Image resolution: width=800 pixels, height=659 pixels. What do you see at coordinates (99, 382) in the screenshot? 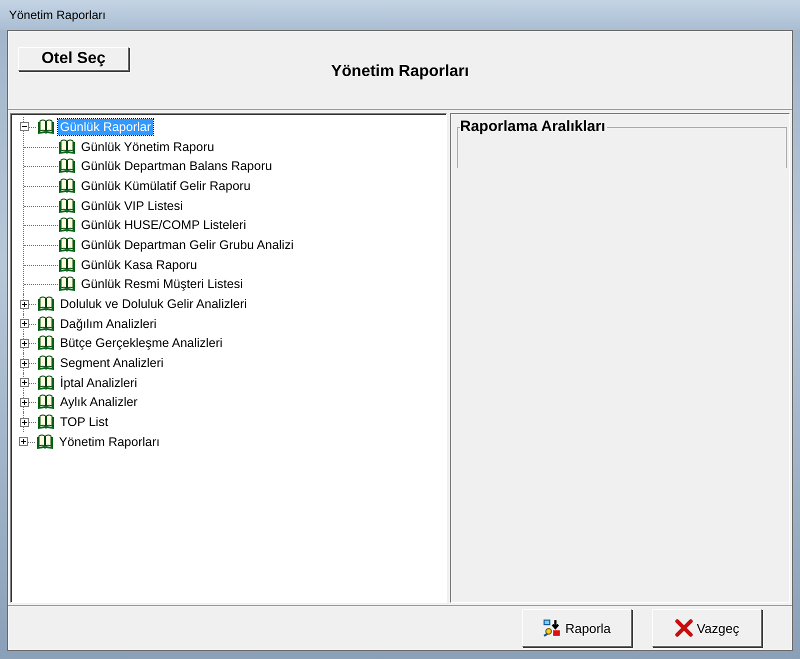
I see `tree-item: İptal Analizleri` at bounding box center [99, 382].